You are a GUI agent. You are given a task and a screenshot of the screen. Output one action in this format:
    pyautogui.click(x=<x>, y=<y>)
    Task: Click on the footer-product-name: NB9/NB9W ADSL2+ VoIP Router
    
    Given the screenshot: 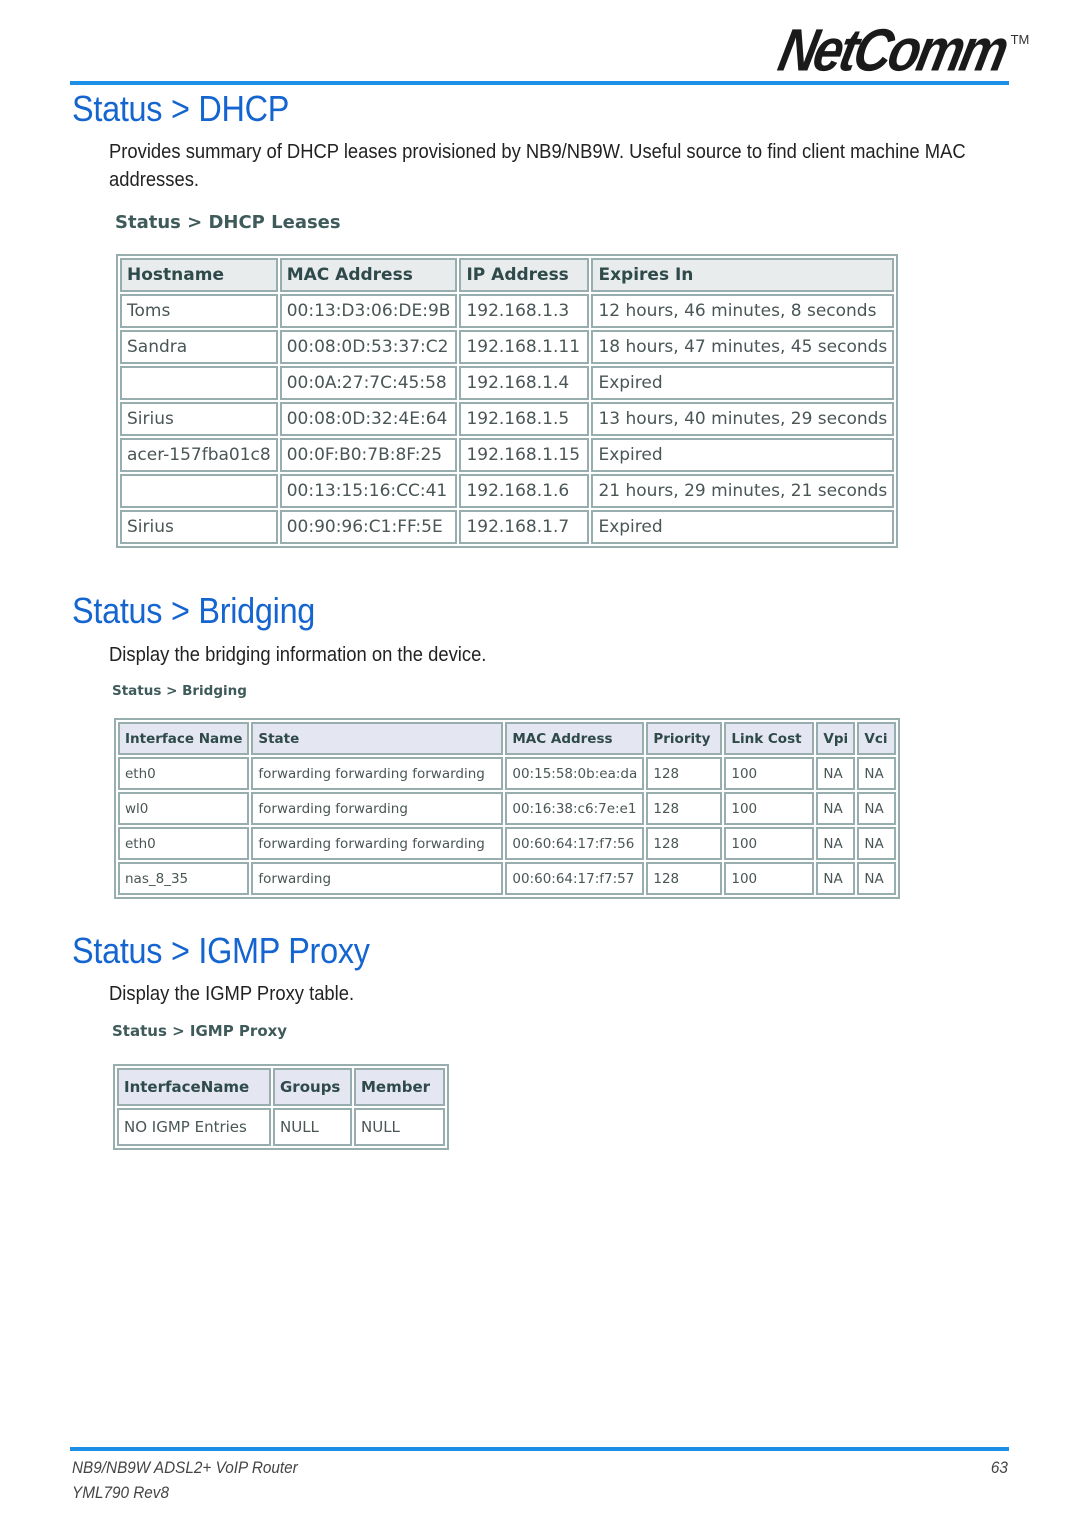 What is the action you would take?
    pyautogui.click(x=185, y=1467)
    